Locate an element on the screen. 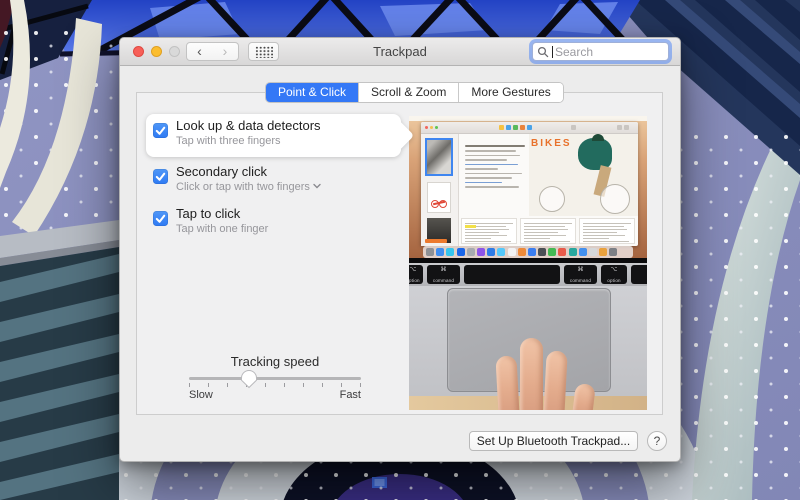 The width and height of the screenshot is (800, 500). document-text-column is located at coordinates (495, 166).